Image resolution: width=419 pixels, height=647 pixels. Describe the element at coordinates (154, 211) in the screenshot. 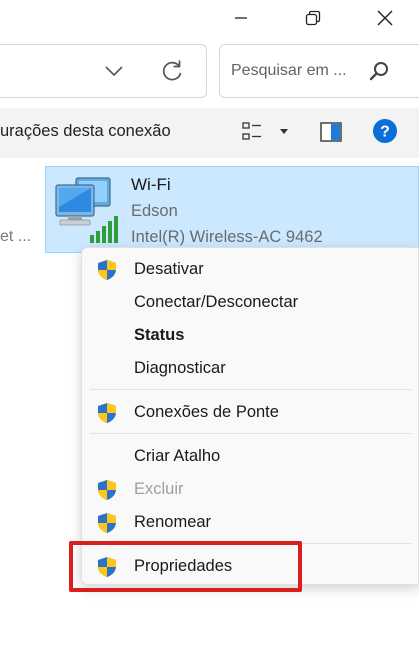

I see `network-profile-name: Edson` at that location.